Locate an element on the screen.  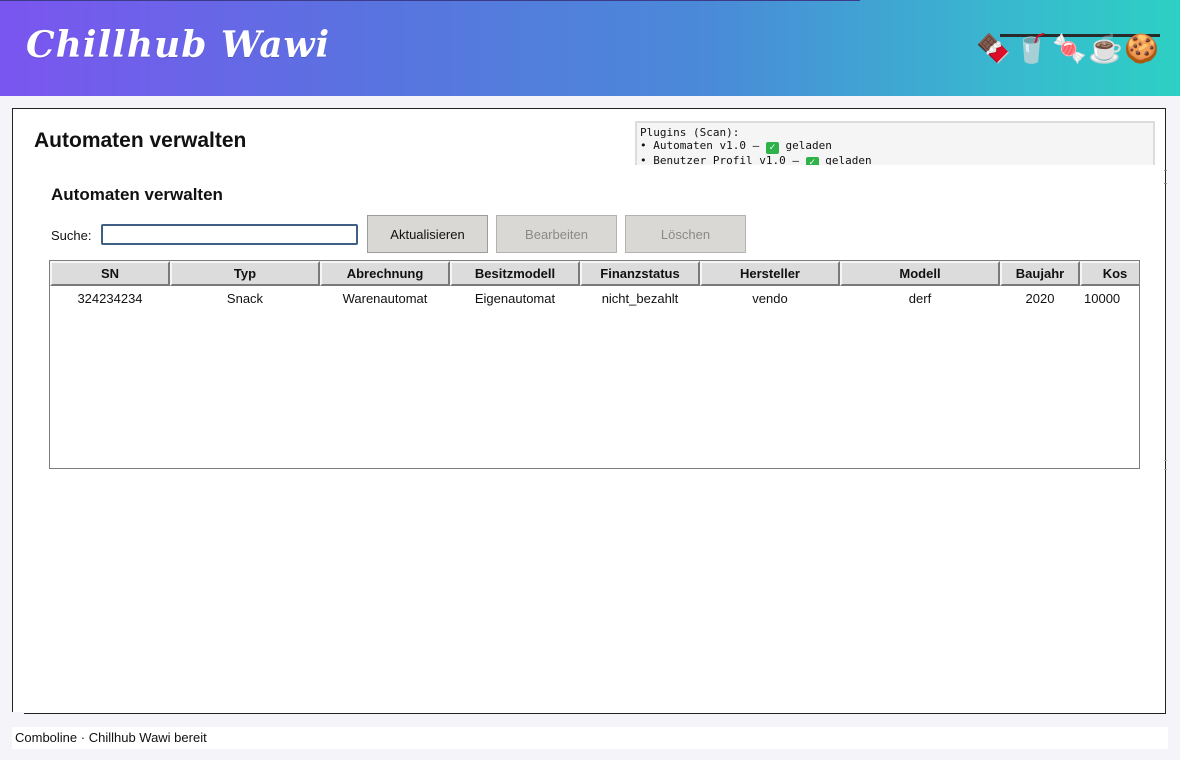
cell-typ: Snack is located at coordinates (245, 298).